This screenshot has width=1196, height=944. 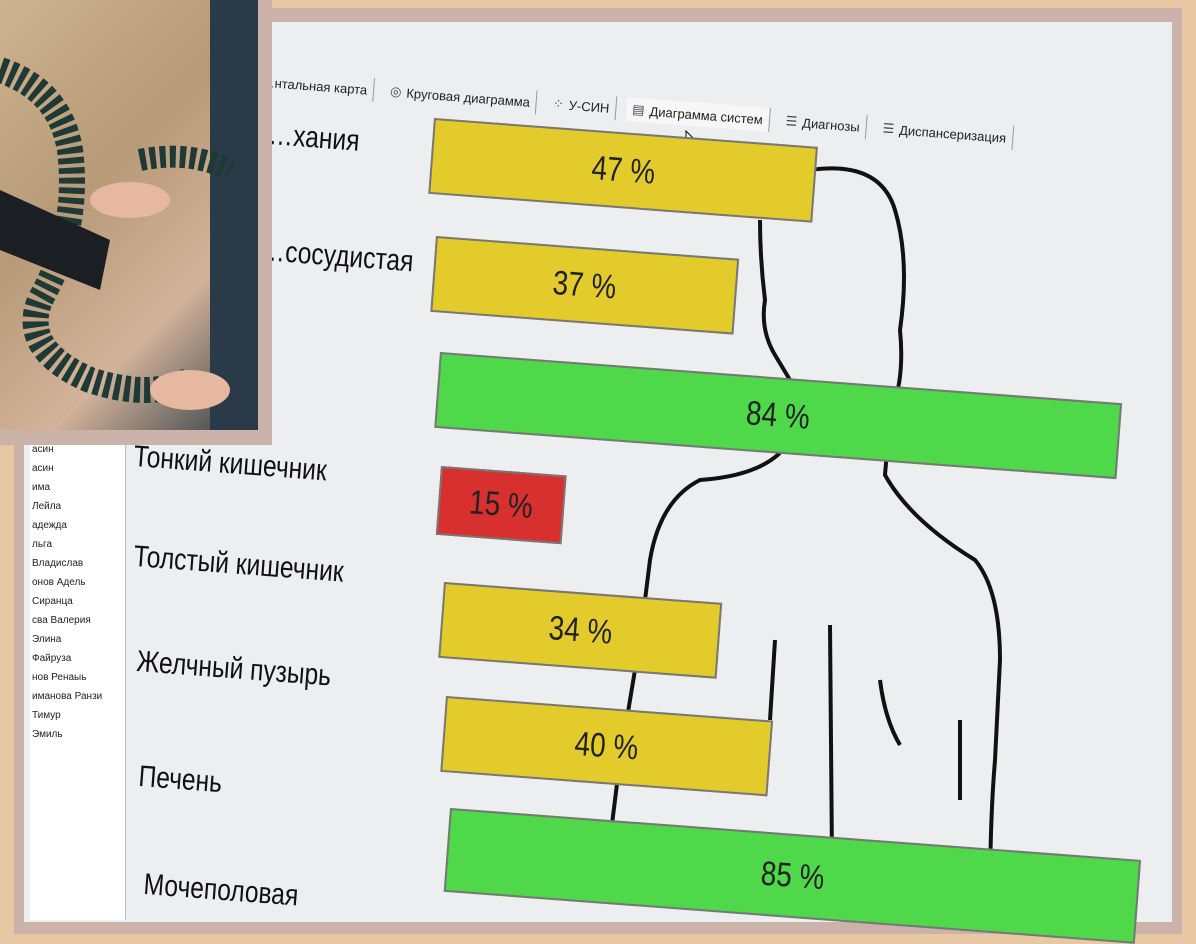 I want to click on tab-u-sin: ⁘ У-СИН, so click(x=582, y=106).